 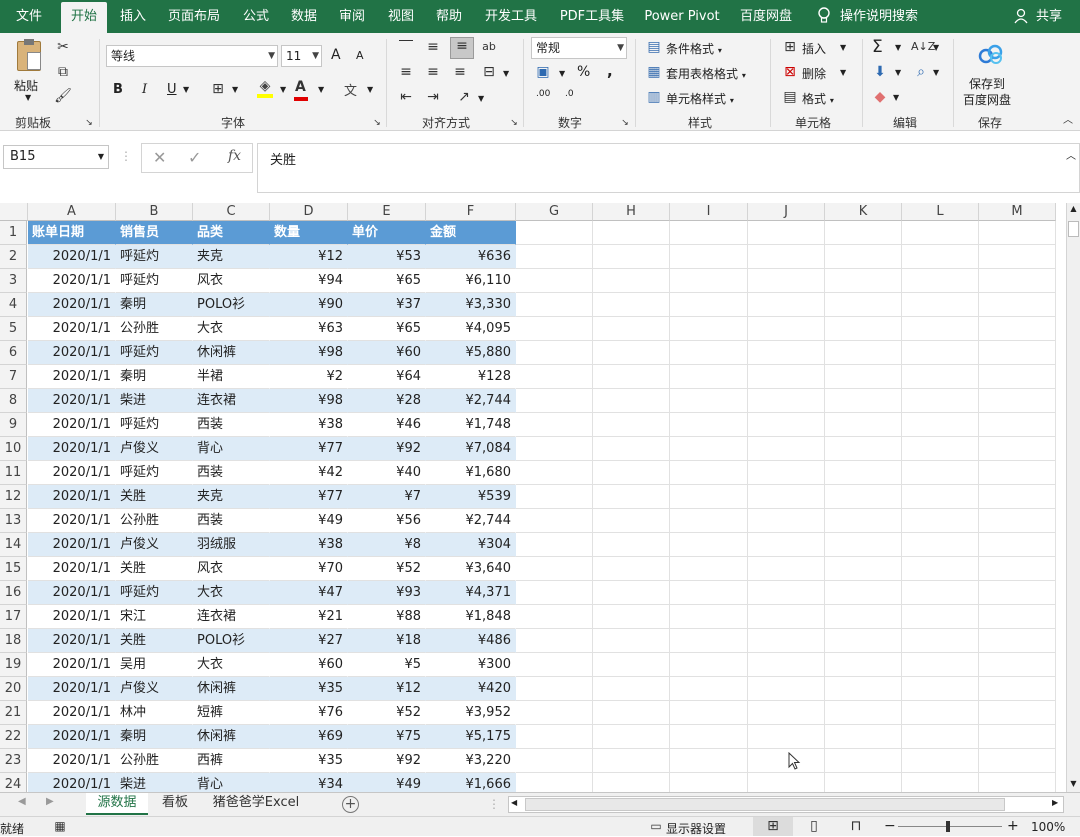 What do you see at coordinates (471, 233) in the screenshot?
I see `table-header-cell: 金额` at bounding box center [471, 233].